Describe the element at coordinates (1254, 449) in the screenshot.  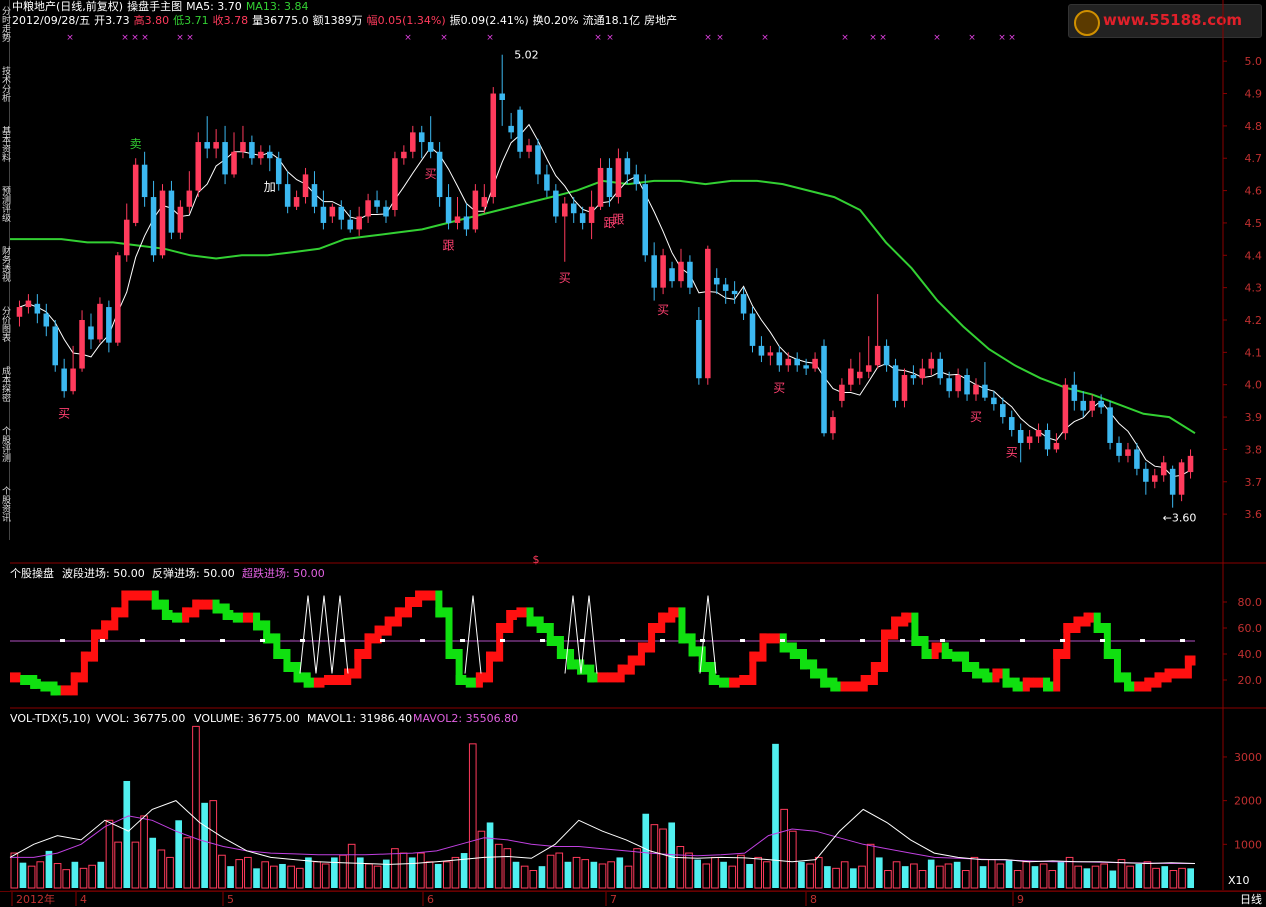
I see `main-axis-tick-label: 3.8` at that location.